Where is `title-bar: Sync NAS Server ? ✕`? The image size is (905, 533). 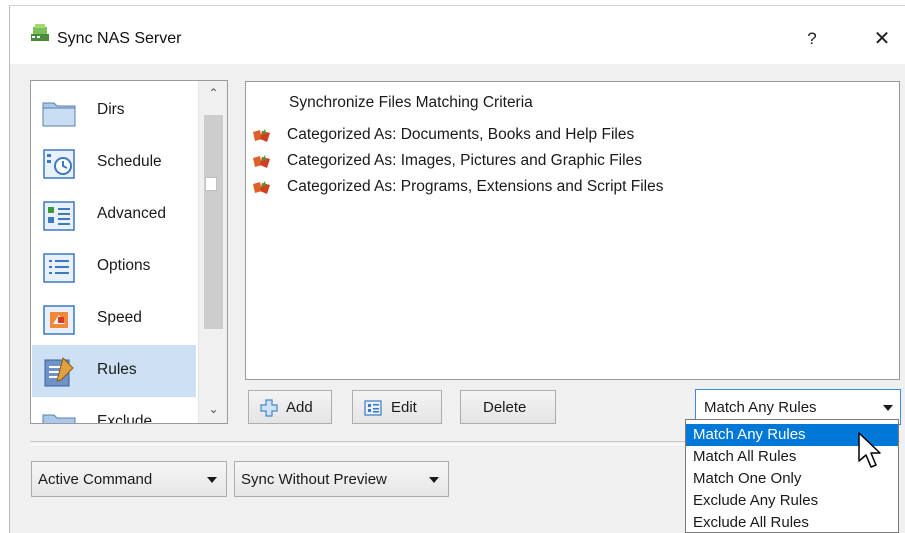 title-bar: Sync NAS Server ? ✕ is located at coordinates (457, 35).